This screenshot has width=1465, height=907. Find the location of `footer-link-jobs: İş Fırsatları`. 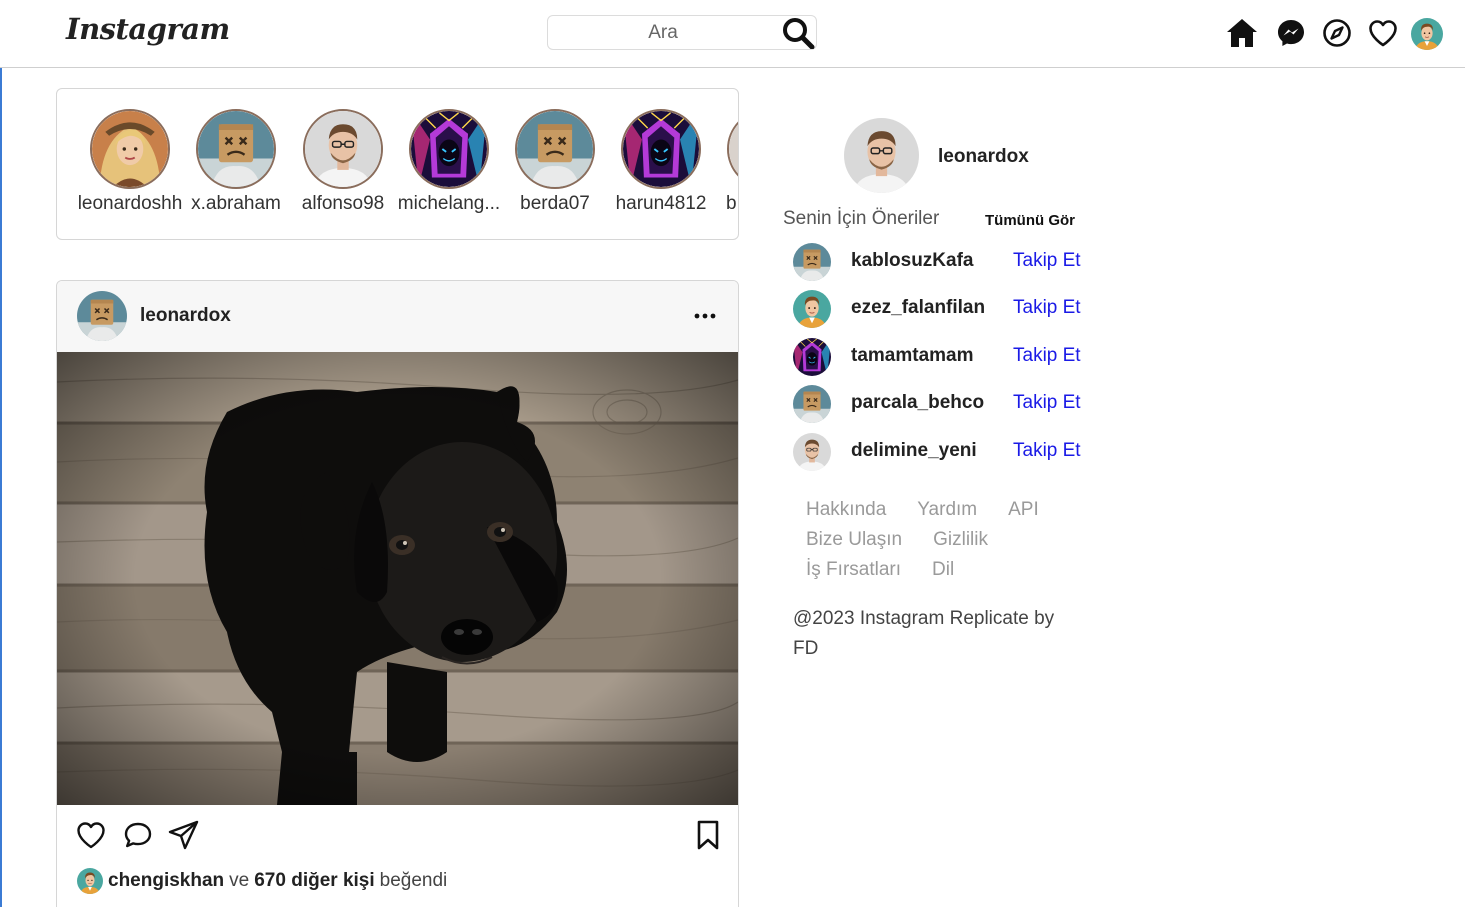

footer-link-jobs: İş Fırsatları is located at coordinates (853, 570).